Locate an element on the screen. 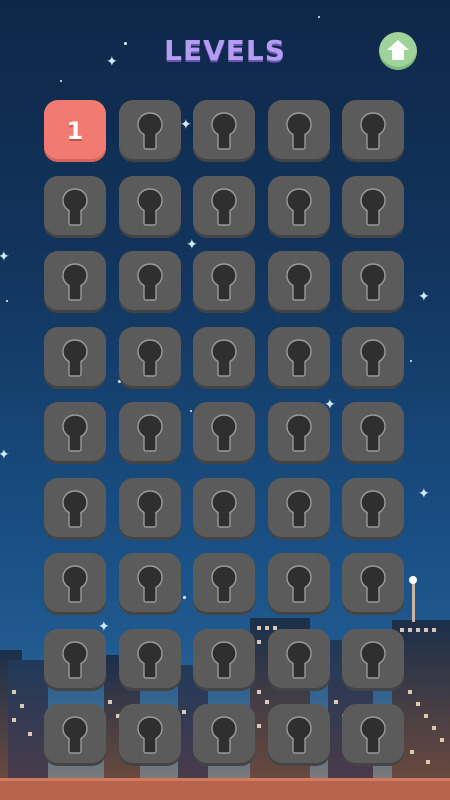 The image size is (450, 800). level-tile: 1 is located at coordinates (75, 131).